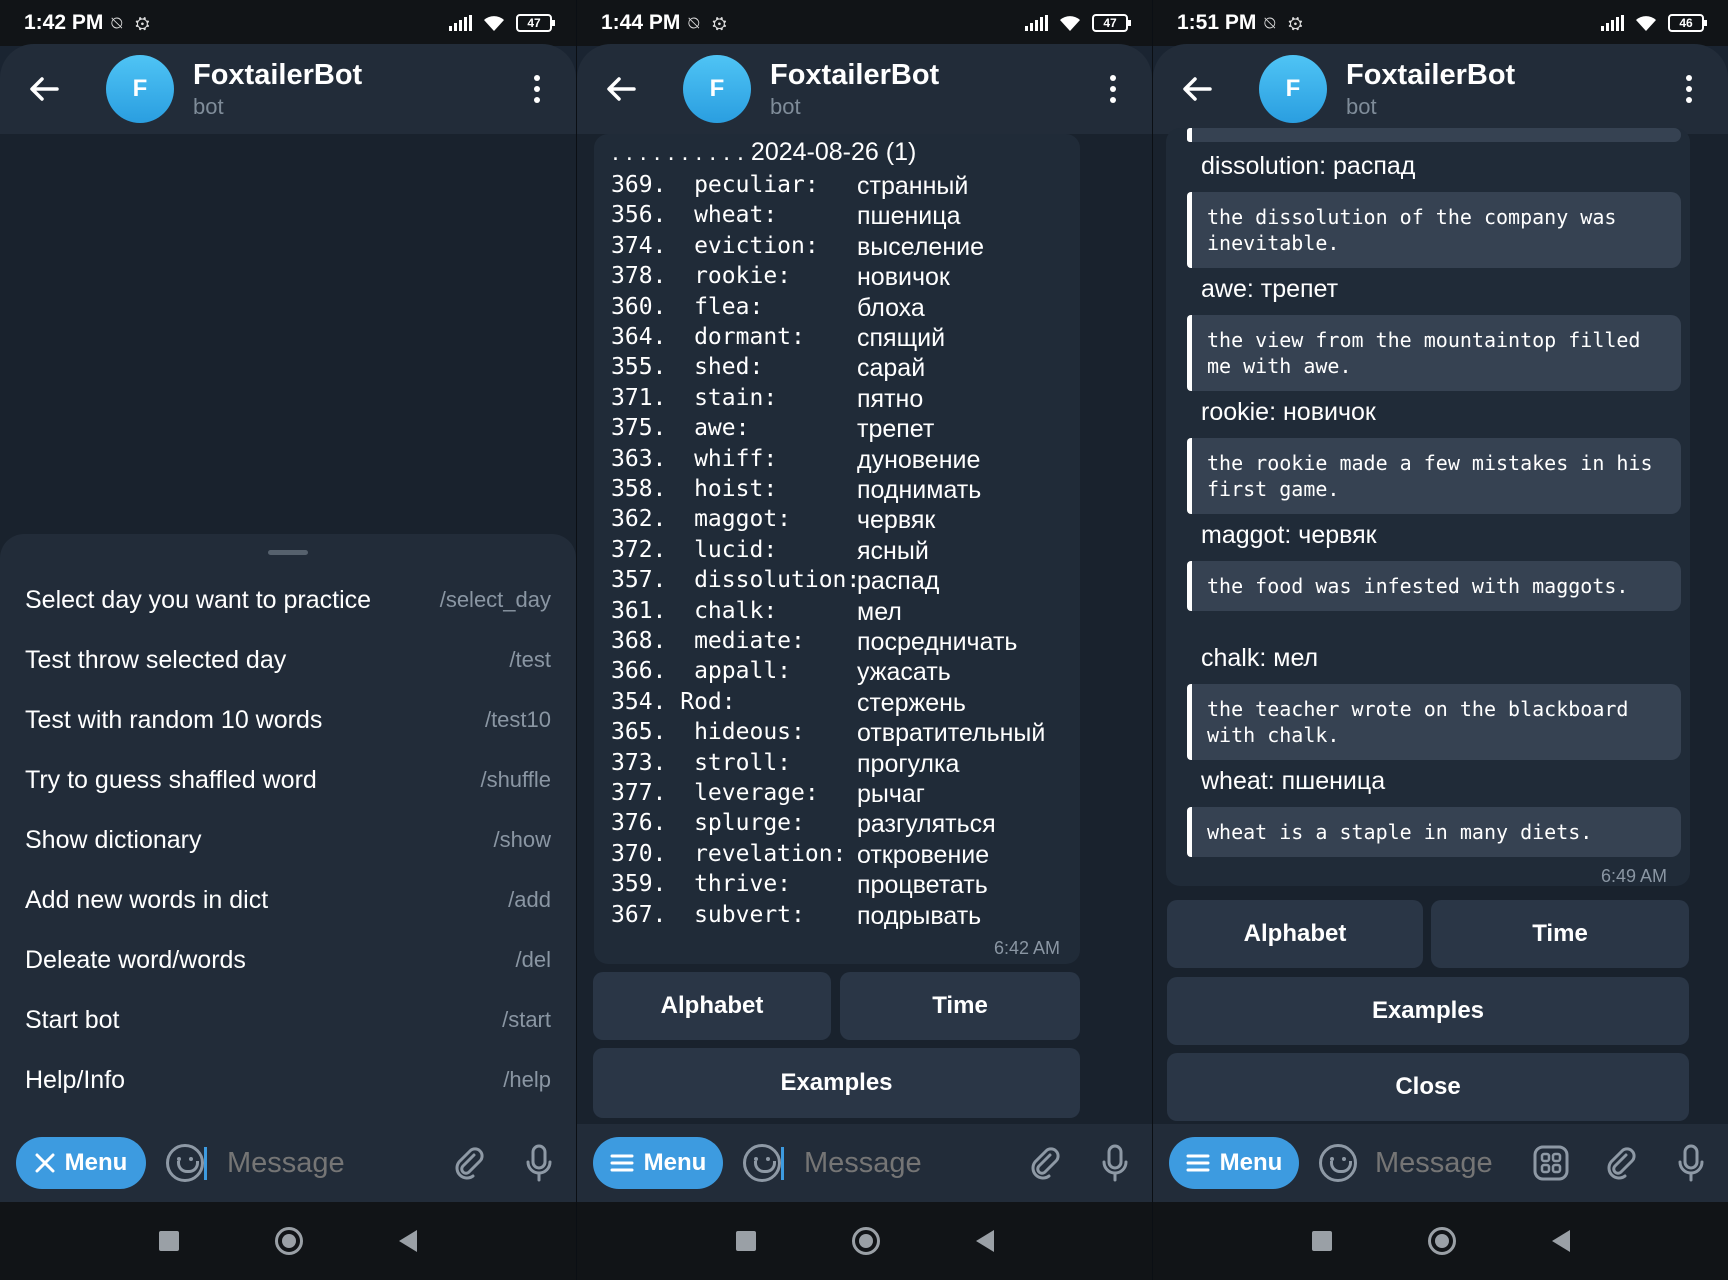  Describe the element at coordinates (288, 552) in the screenshot. I see `sheet-handle` at that location.